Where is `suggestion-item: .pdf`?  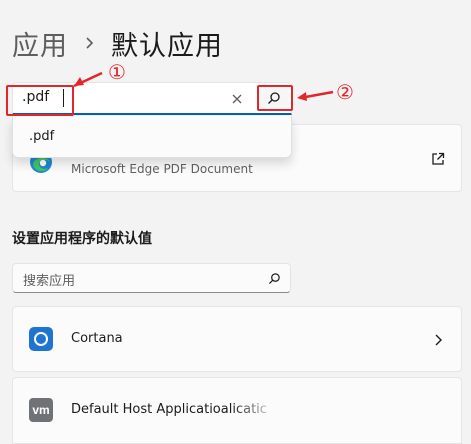 suggestion-item: .pdf is located at coordinates (41, 136).